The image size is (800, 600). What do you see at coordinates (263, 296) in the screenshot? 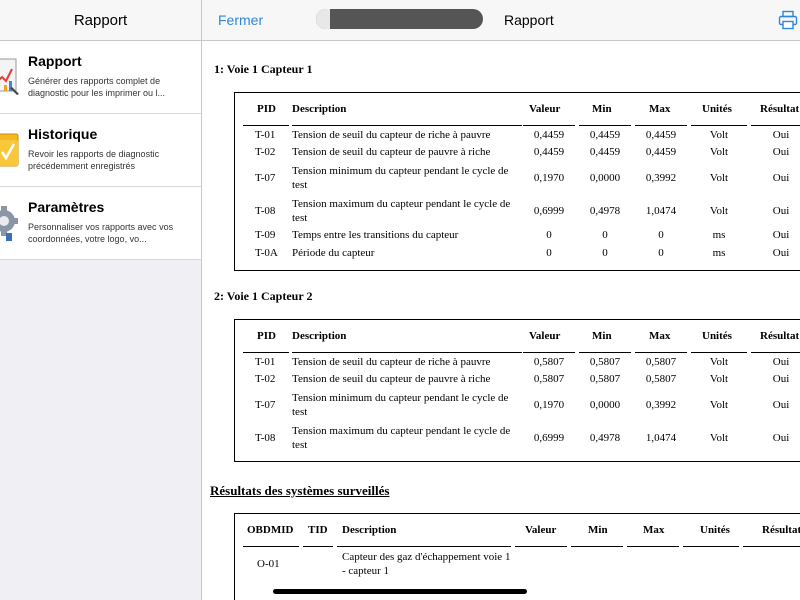
I see `section-title: 2: Voie 1 Capteur 2` at bounding box center [263, 296].